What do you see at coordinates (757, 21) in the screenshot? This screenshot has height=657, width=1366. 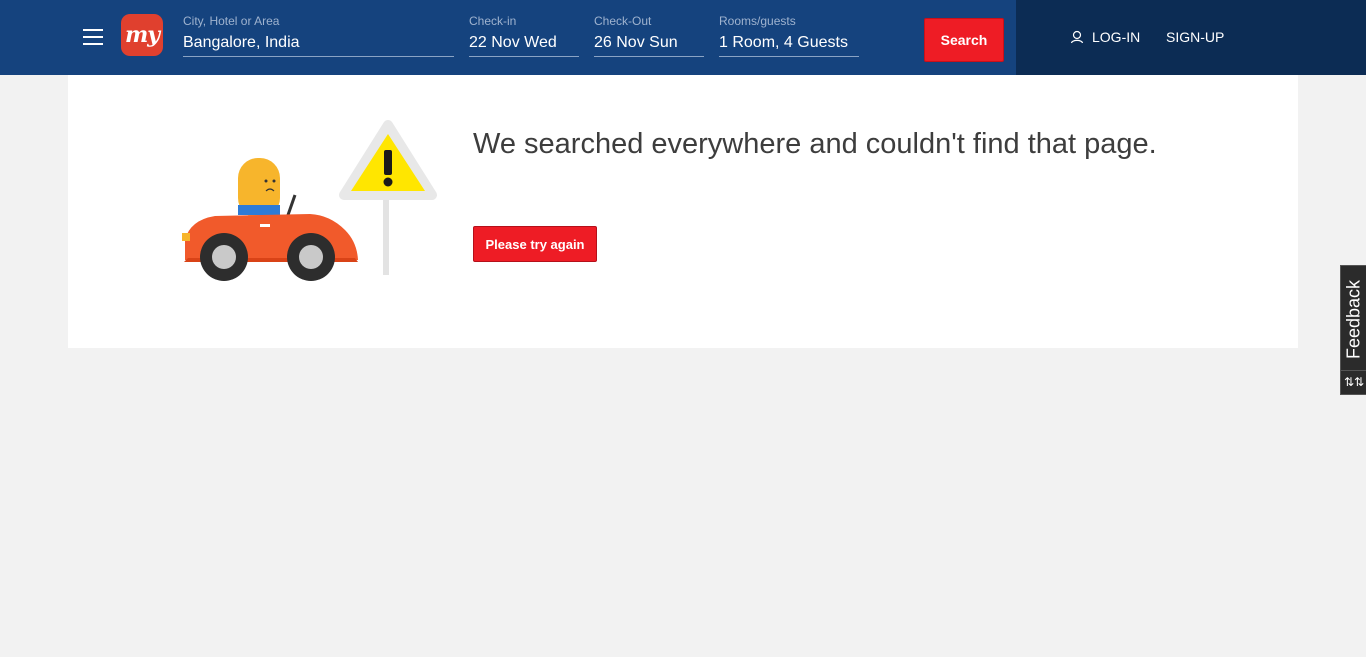 I see `rooms-guests-field-label: Rooms/guests` at bounding box center [757, 21].